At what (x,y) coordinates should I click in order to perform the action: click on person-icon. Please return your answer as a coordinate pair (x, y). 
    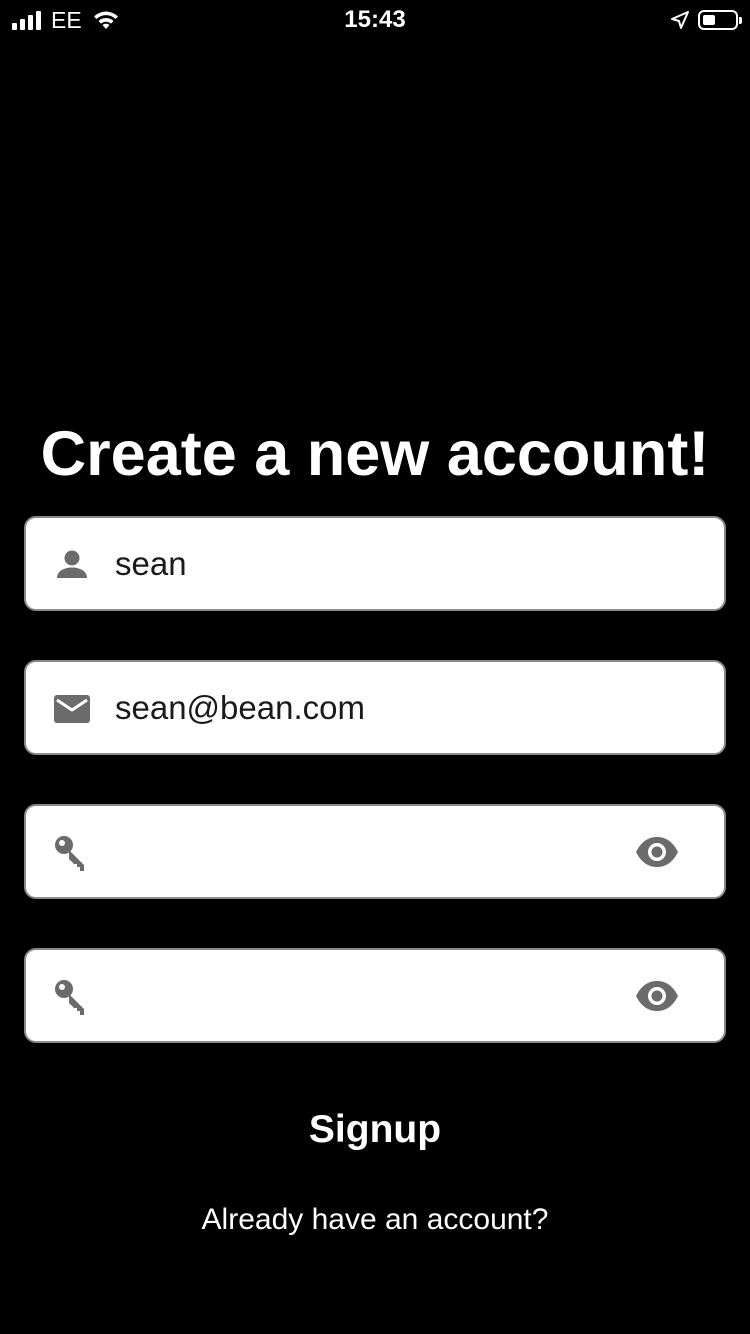
    Looking at the image, I should click on (72, 564).